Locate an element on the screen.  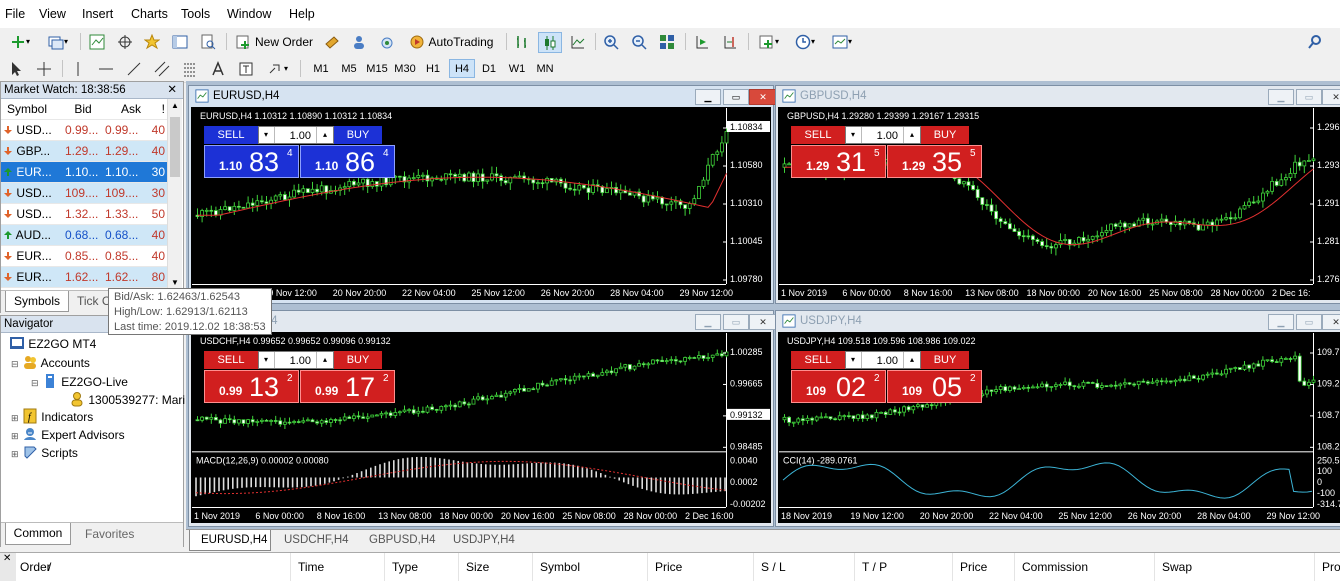
buy-price: 109 05 2 is located at coordinates (934, 386).